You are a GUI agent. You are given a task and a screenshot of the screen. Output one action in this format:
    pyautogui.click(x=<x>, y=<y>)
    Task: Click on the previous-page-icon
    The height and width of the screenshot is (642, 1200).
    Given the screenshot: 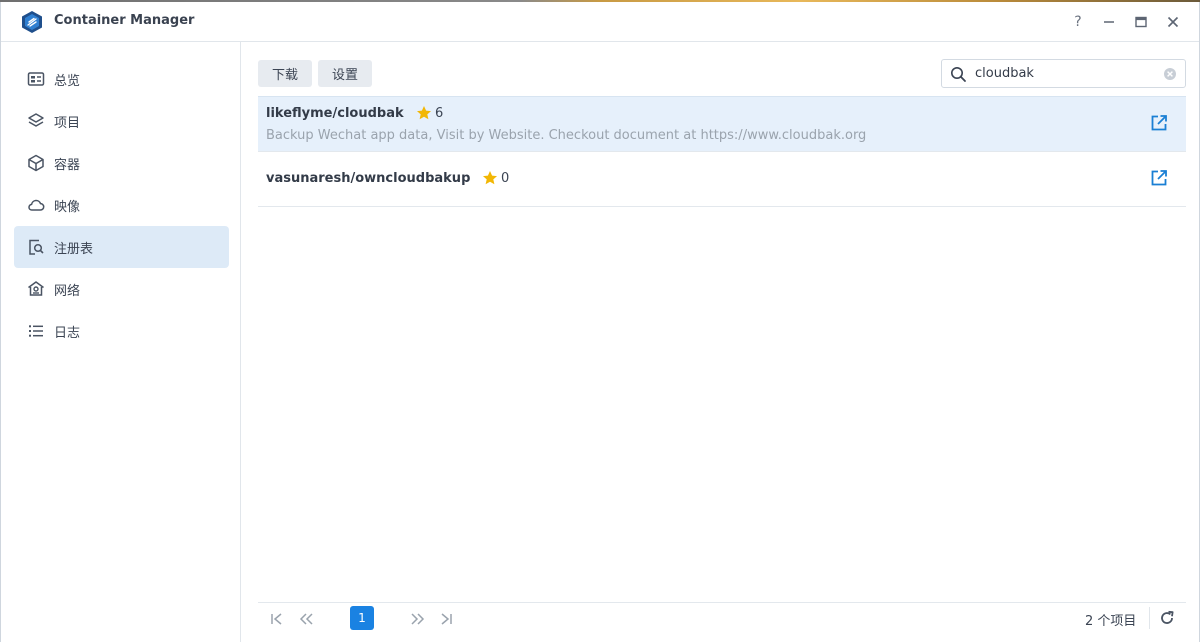 What is the action you would take?
    pyautogui.click(x=306, y=619)
    